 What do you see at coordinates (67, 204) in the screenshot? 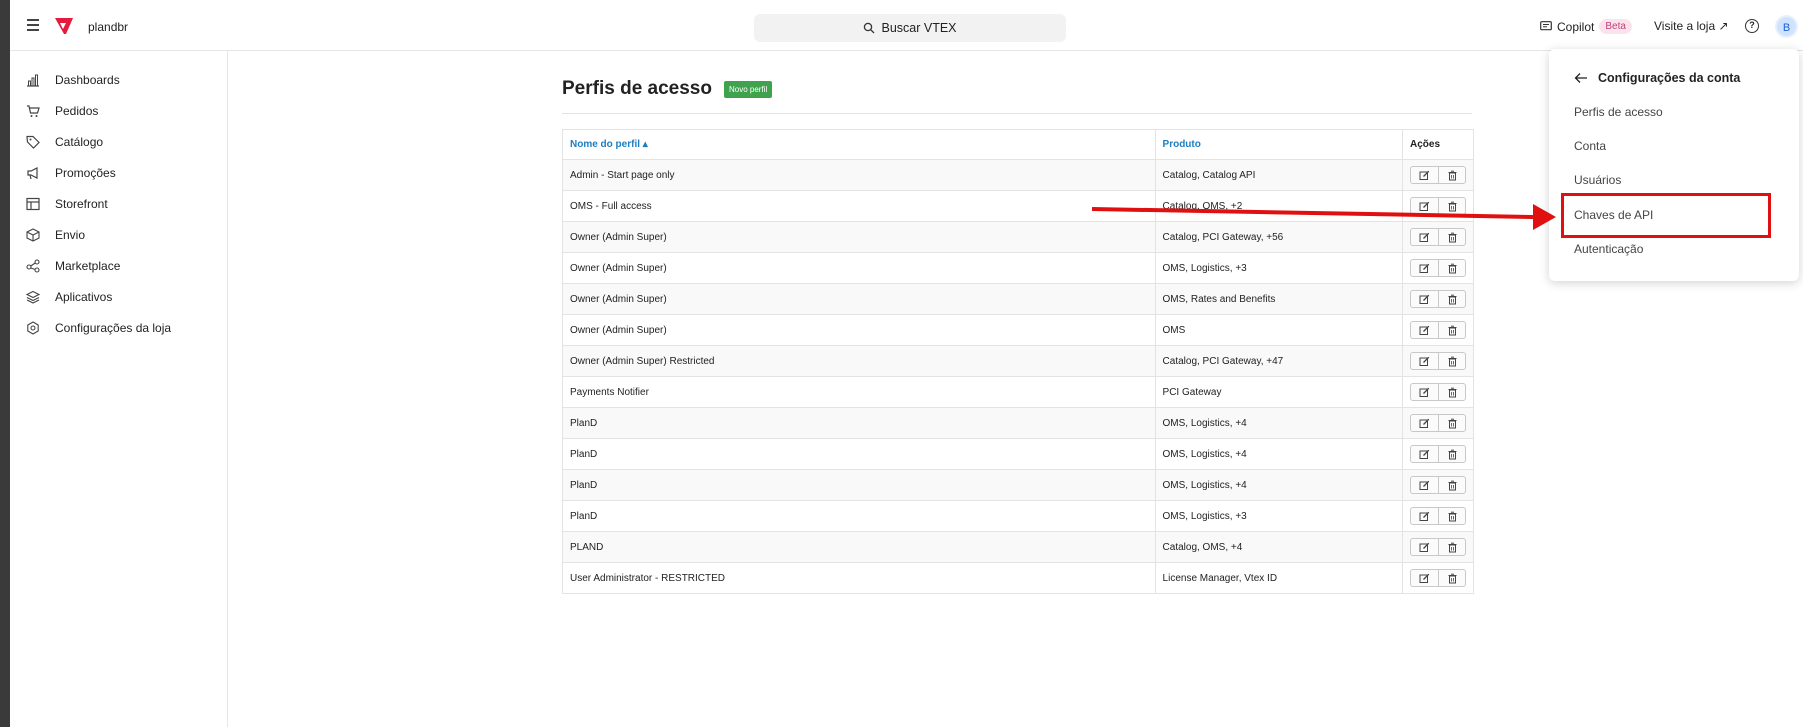
I see `sidebar-item-storefront: Storefront` at bounding box center [67, 204].